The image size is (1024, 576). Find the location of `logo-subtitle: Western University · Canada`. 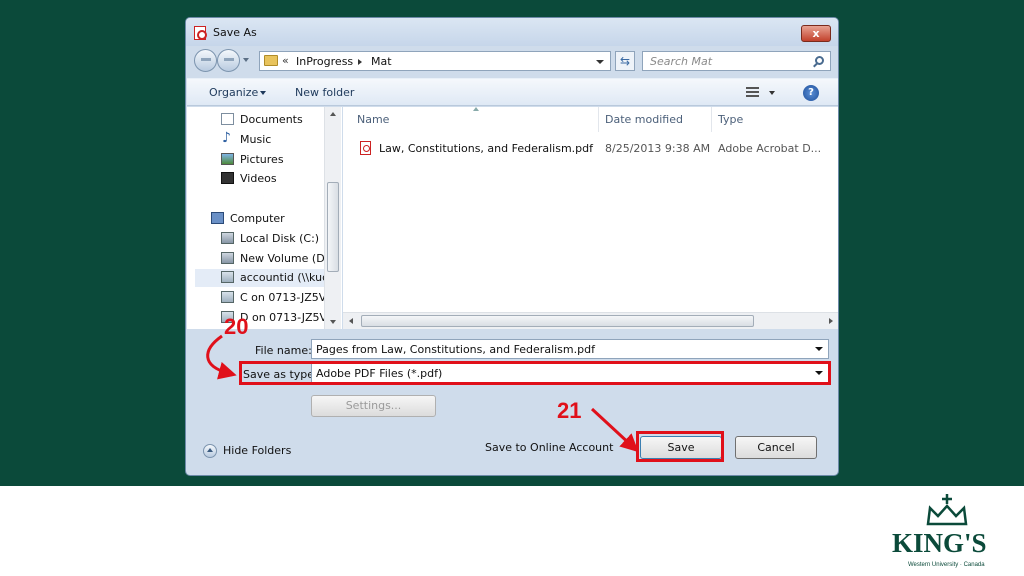

logo-subtitle: Western University · Canada is located at coordinates (946, 565).